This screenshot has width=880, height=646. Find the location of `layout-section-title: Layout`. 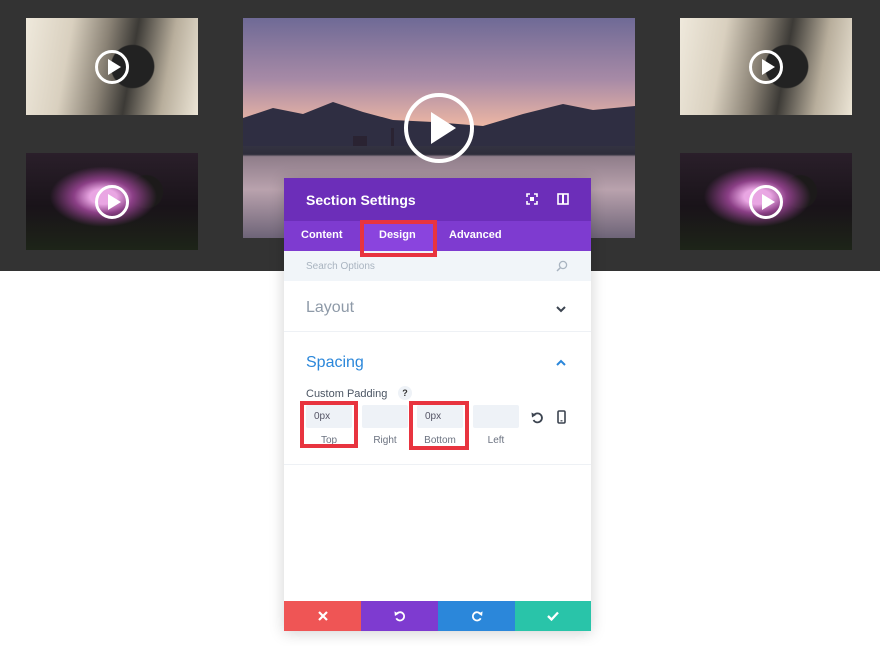

layout-section-title: Layout is located at coordinates (330, 307).